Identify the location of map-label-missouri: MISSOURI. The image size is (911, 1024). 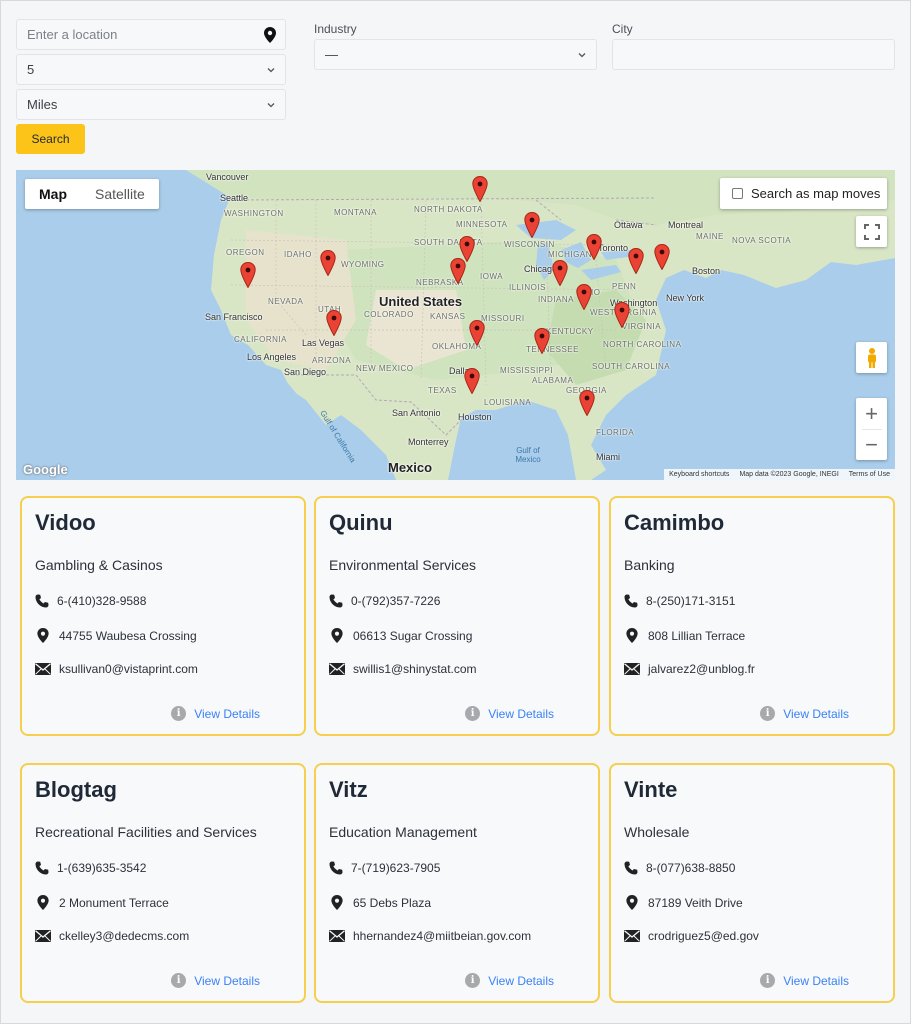
(503, 318).